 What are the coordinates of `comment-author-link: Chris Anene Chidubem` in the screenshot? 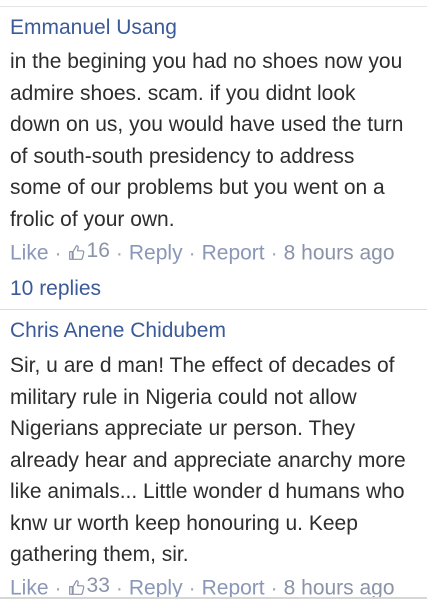 It's located at (118, 331).